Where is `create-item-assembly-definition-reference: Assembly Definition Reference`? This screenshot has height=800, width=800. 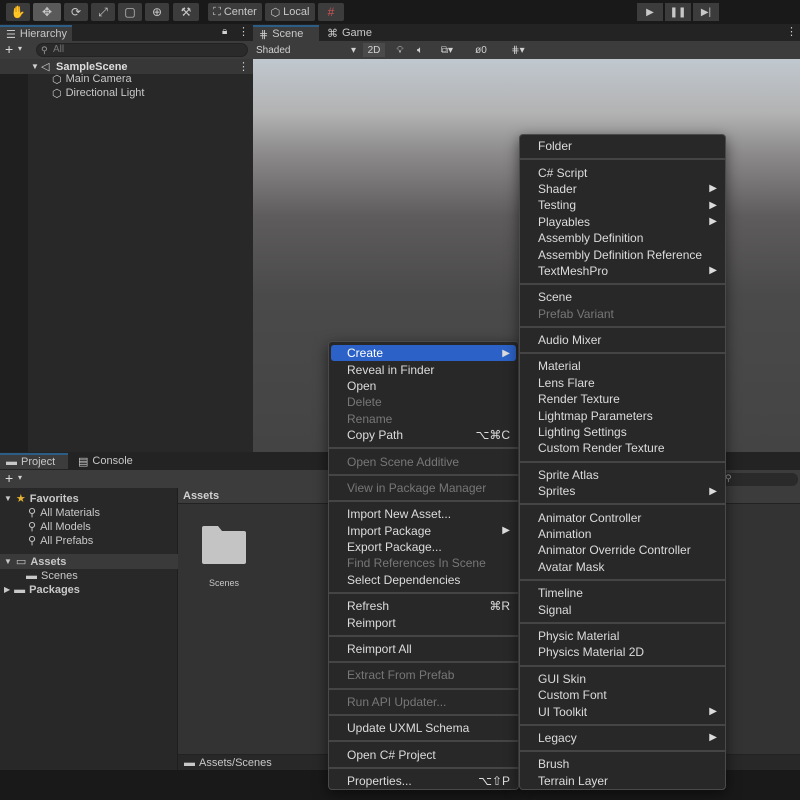
create-item-assembly-definition-reference: Assembly Definition Reference is located at coordinates (622, 254).